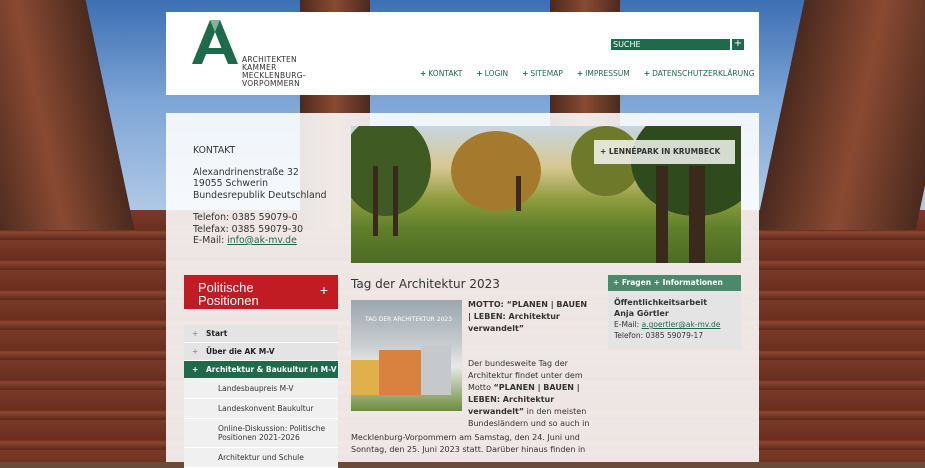 This screenshot has width=925, height=468. I want to click on info-box-heading: + Fragen + Informationen, so click(674, 283).